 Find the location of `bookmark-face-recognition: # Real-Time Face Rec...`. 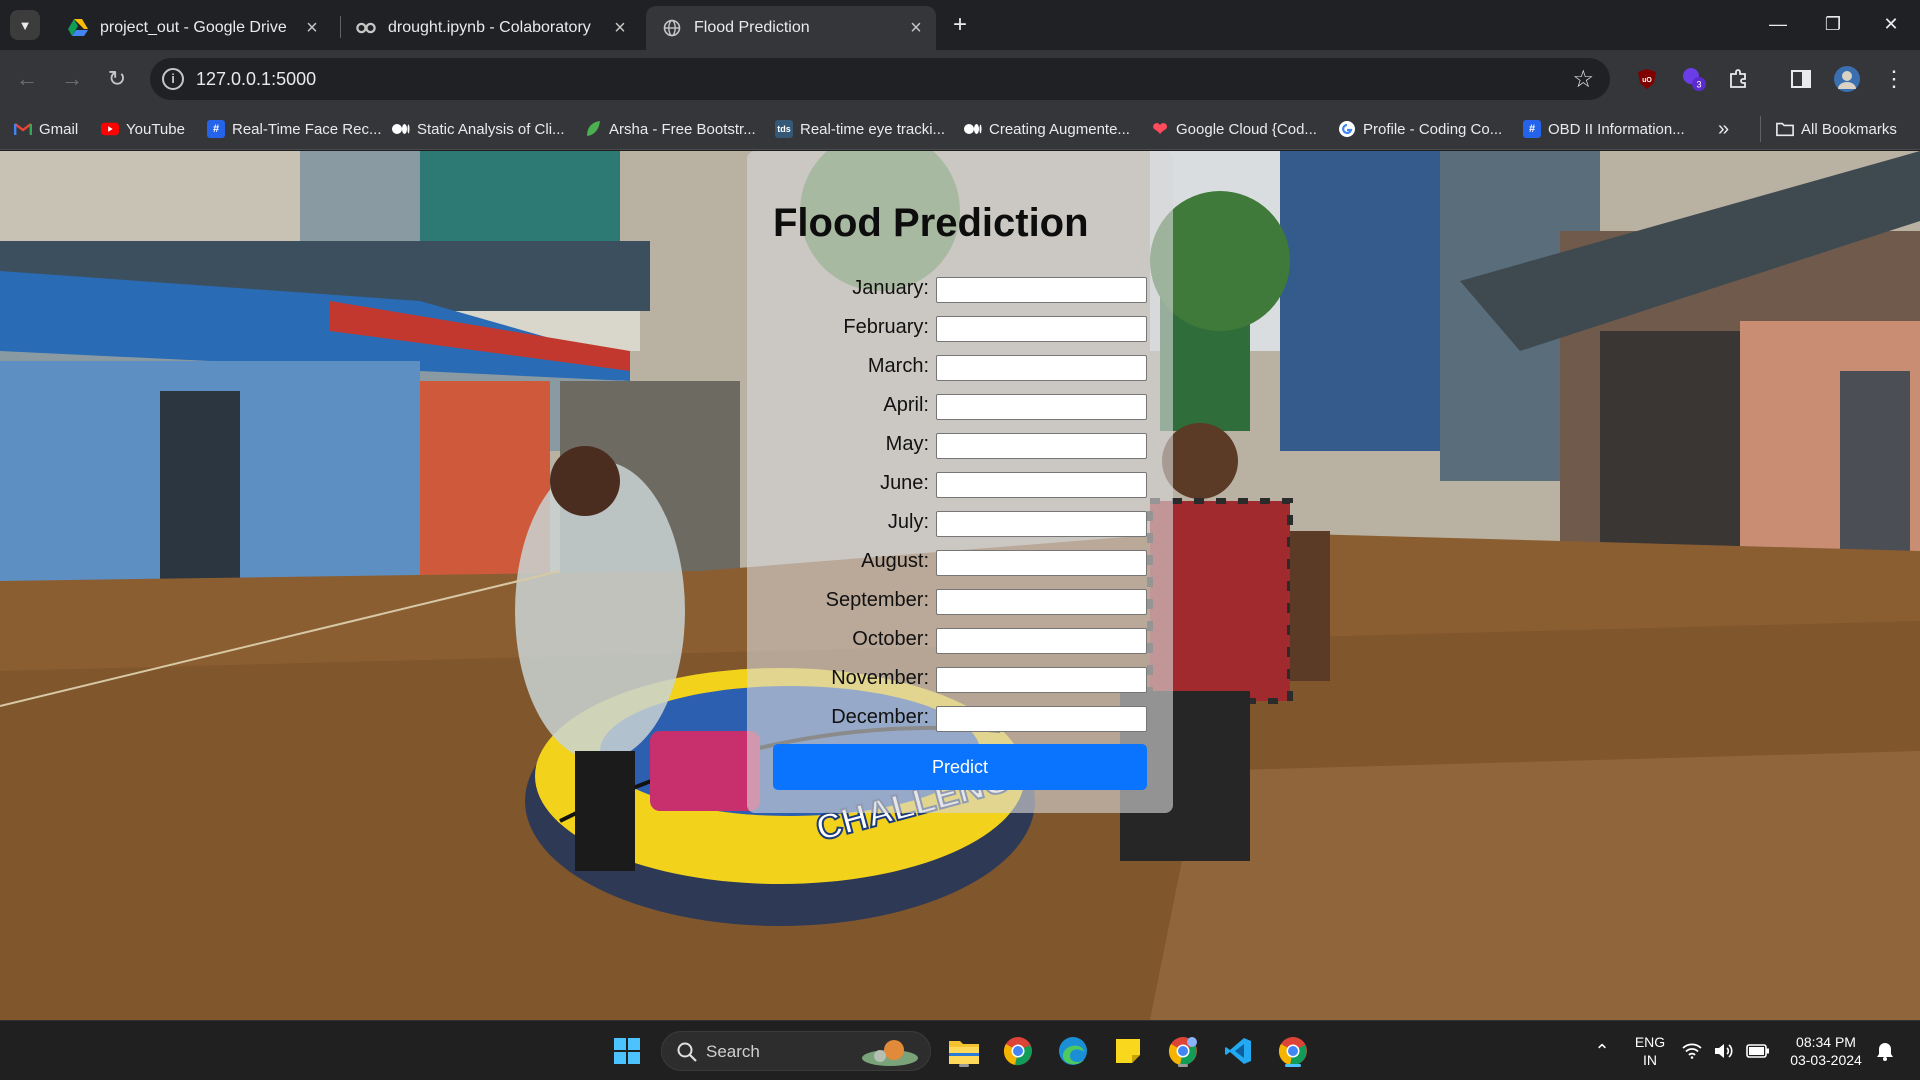

bookmark-face-recognition: # Real-Time Face Rec... is located at coordinates (294, 129).